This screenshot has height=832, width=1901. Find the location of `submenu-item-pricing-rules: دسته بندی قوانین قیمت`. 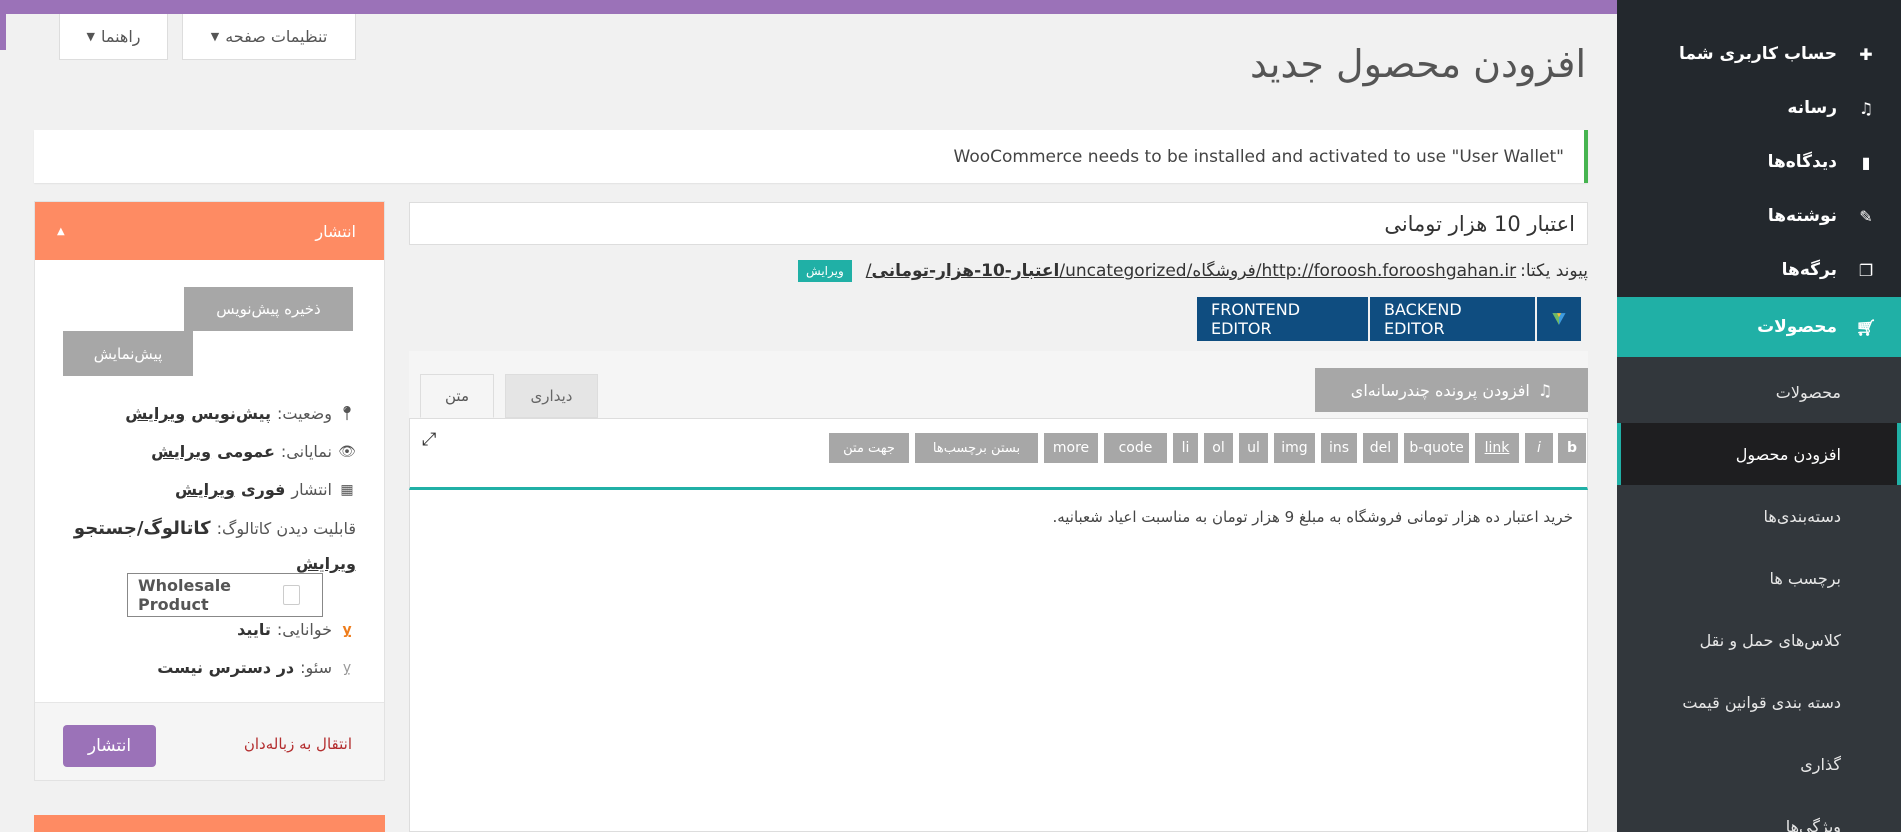

submenu-item-pricing-rules: دسته بندی قوانین قیمت is located at coordinates (1759, 702).